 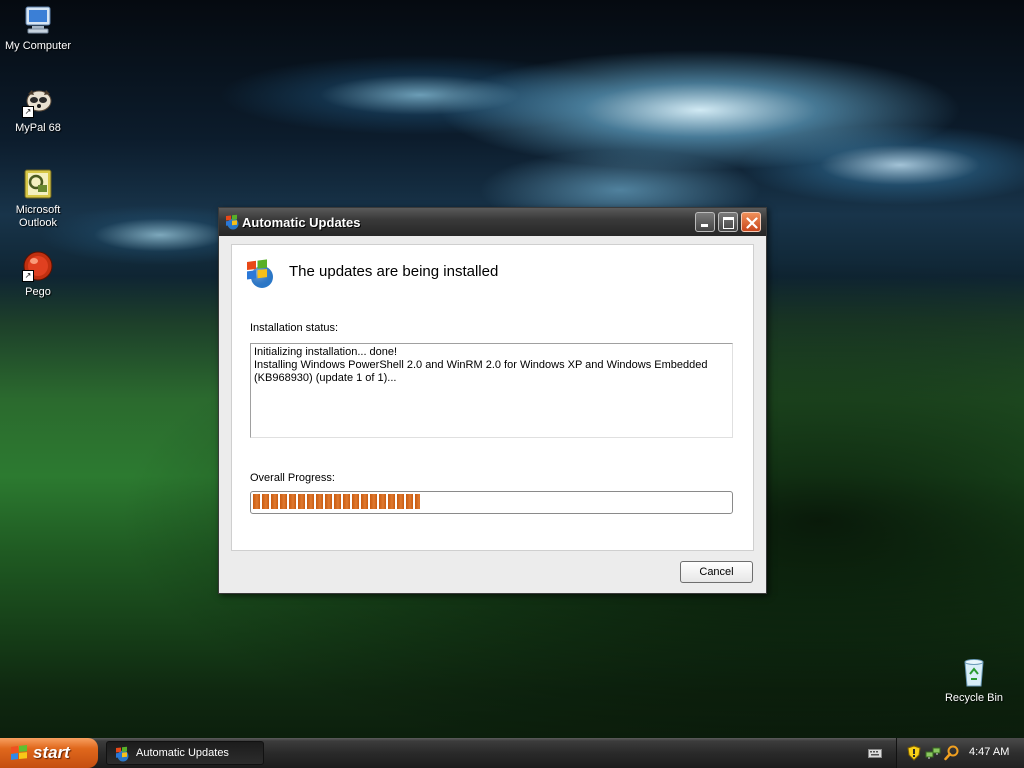 I want to click on desktop-icon-label: MyPal 68, so click(x=38, y=128).